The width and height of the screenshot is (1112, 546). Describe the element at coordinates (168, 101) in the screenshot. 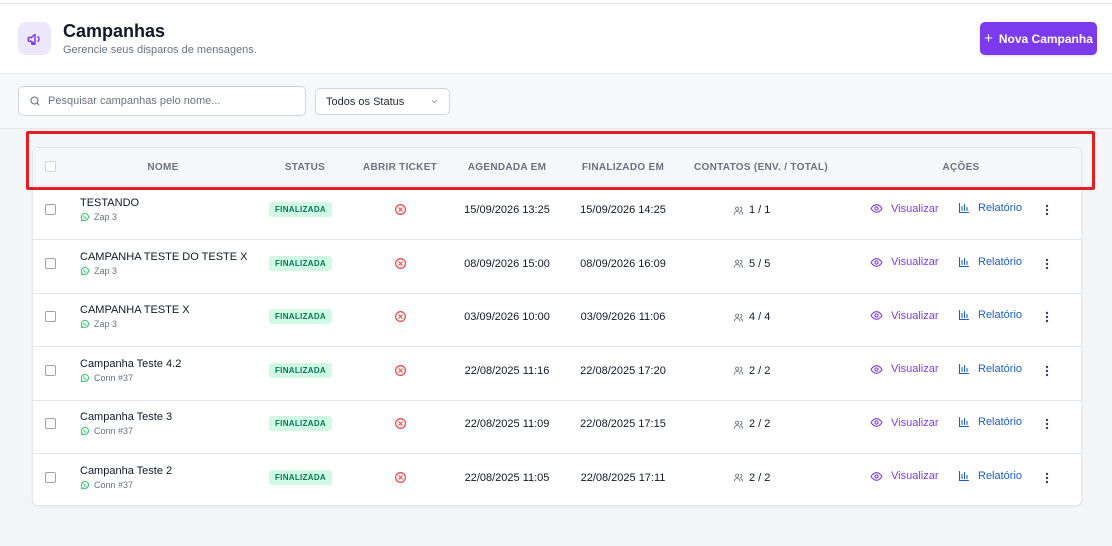

I see `search-input` at that location.